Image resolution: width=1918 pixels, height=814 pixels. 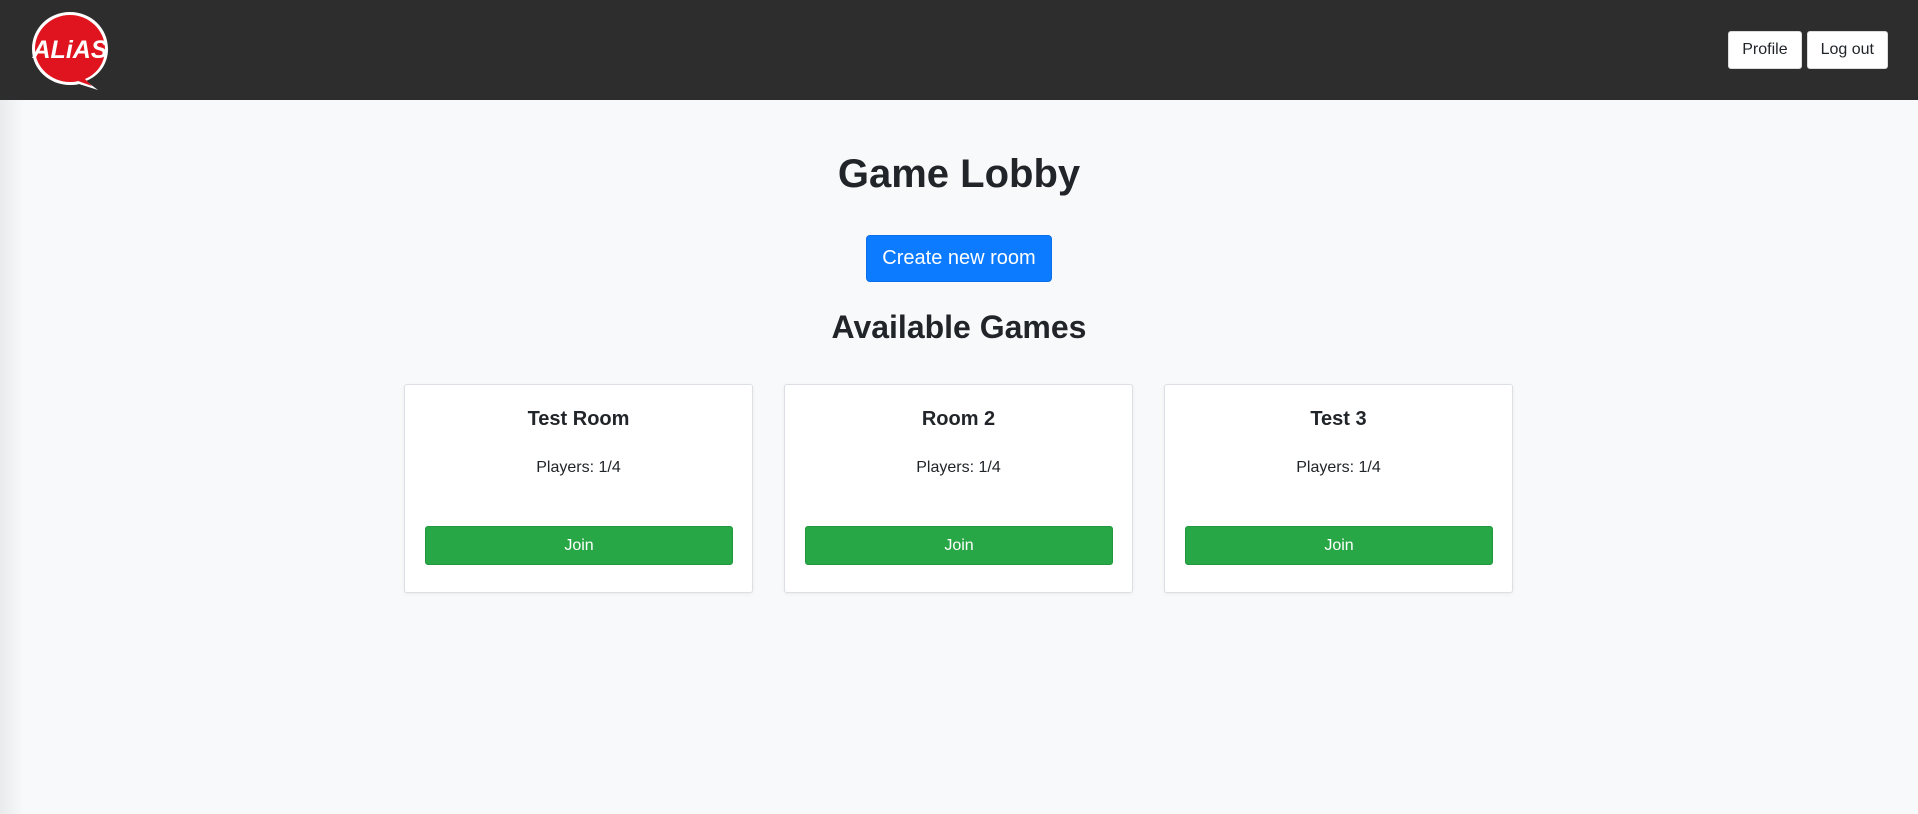 I want to click on profile-button: Profile, so click(x=1765, y=50).